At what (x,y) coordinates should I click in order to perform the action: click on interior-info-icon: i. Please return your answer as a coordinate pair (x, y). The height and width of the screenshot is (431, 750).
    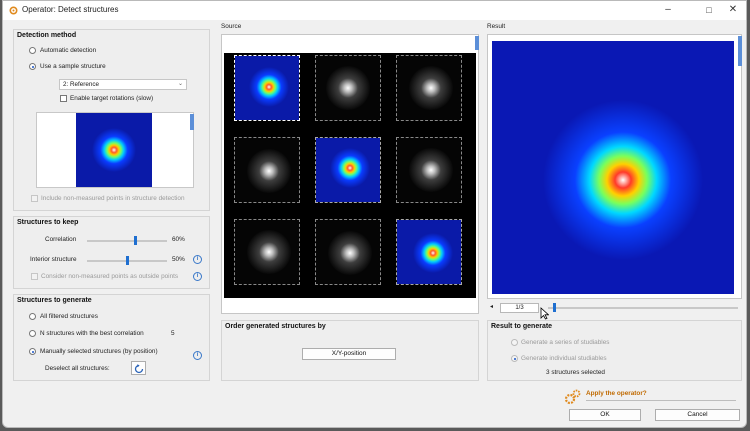
    Looking at the image, I should click on (197, 259).